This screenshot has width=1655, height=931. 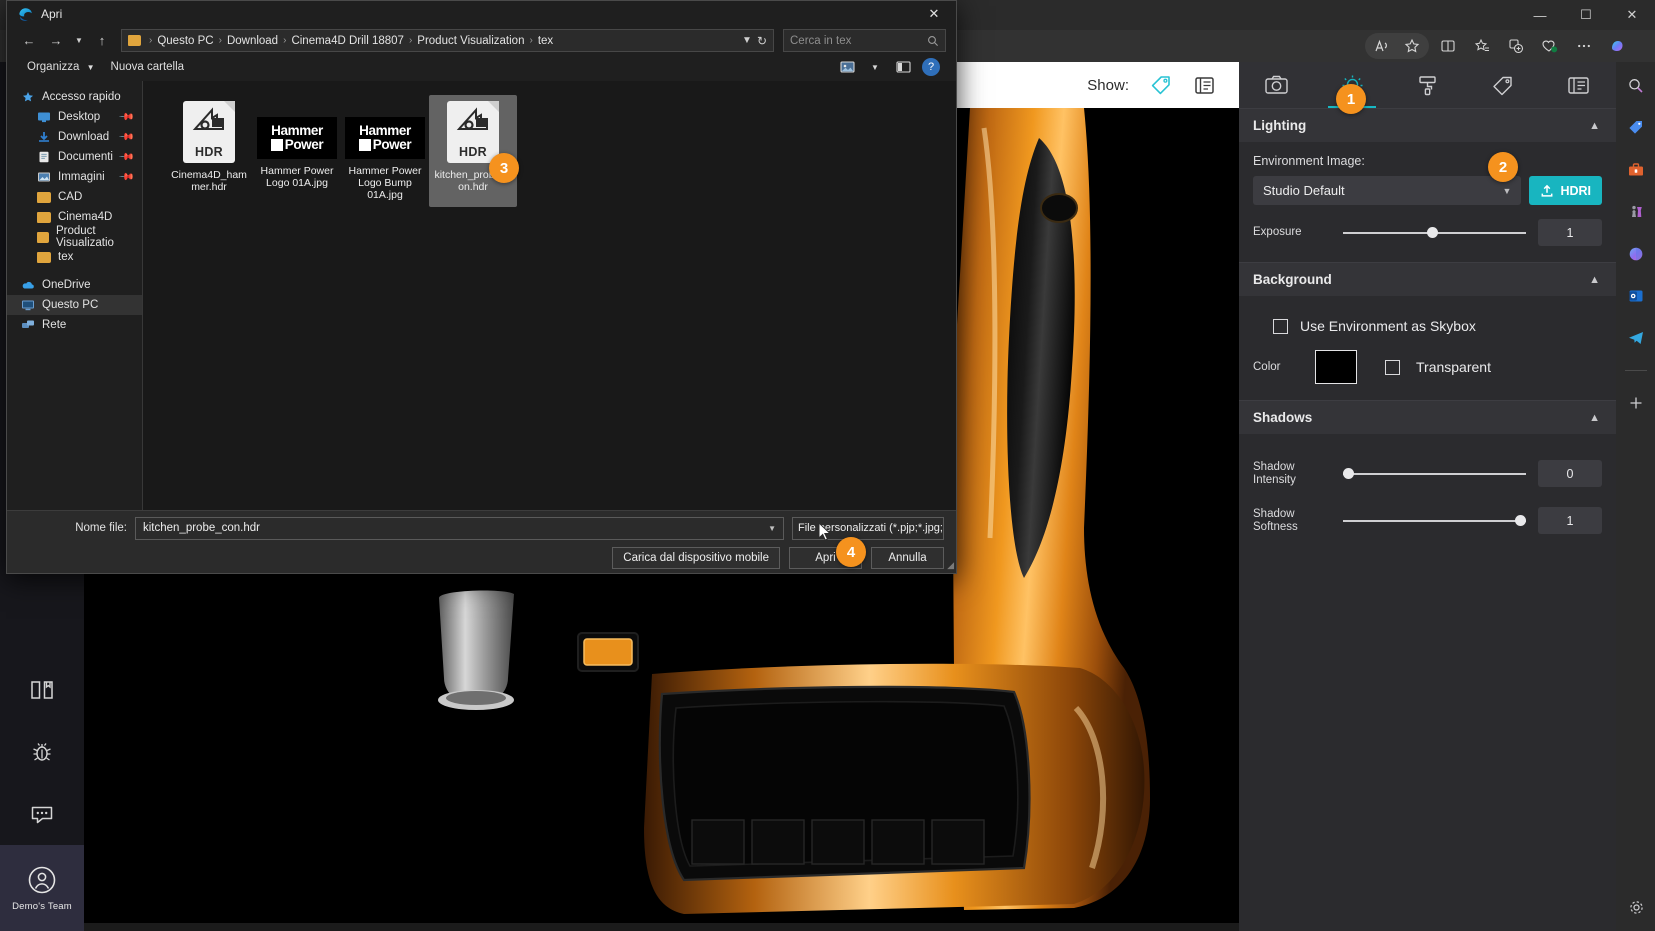 I want to click on split-screen-icon, so click(x=1448, y=46).